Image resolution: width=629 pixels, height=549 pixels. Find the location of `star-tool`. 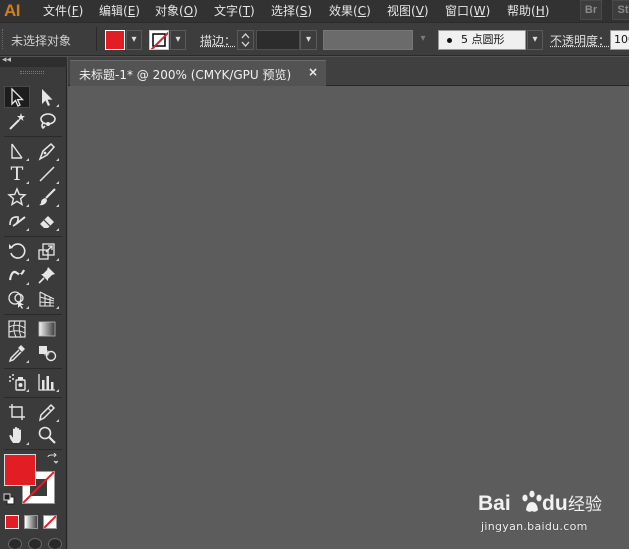

star-tool is located at coordinates (17, 197).